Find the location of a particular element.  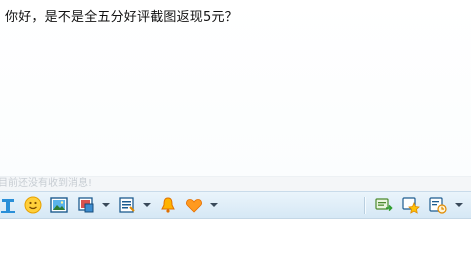

toolbar-separator is located at coordinates (364, 205).